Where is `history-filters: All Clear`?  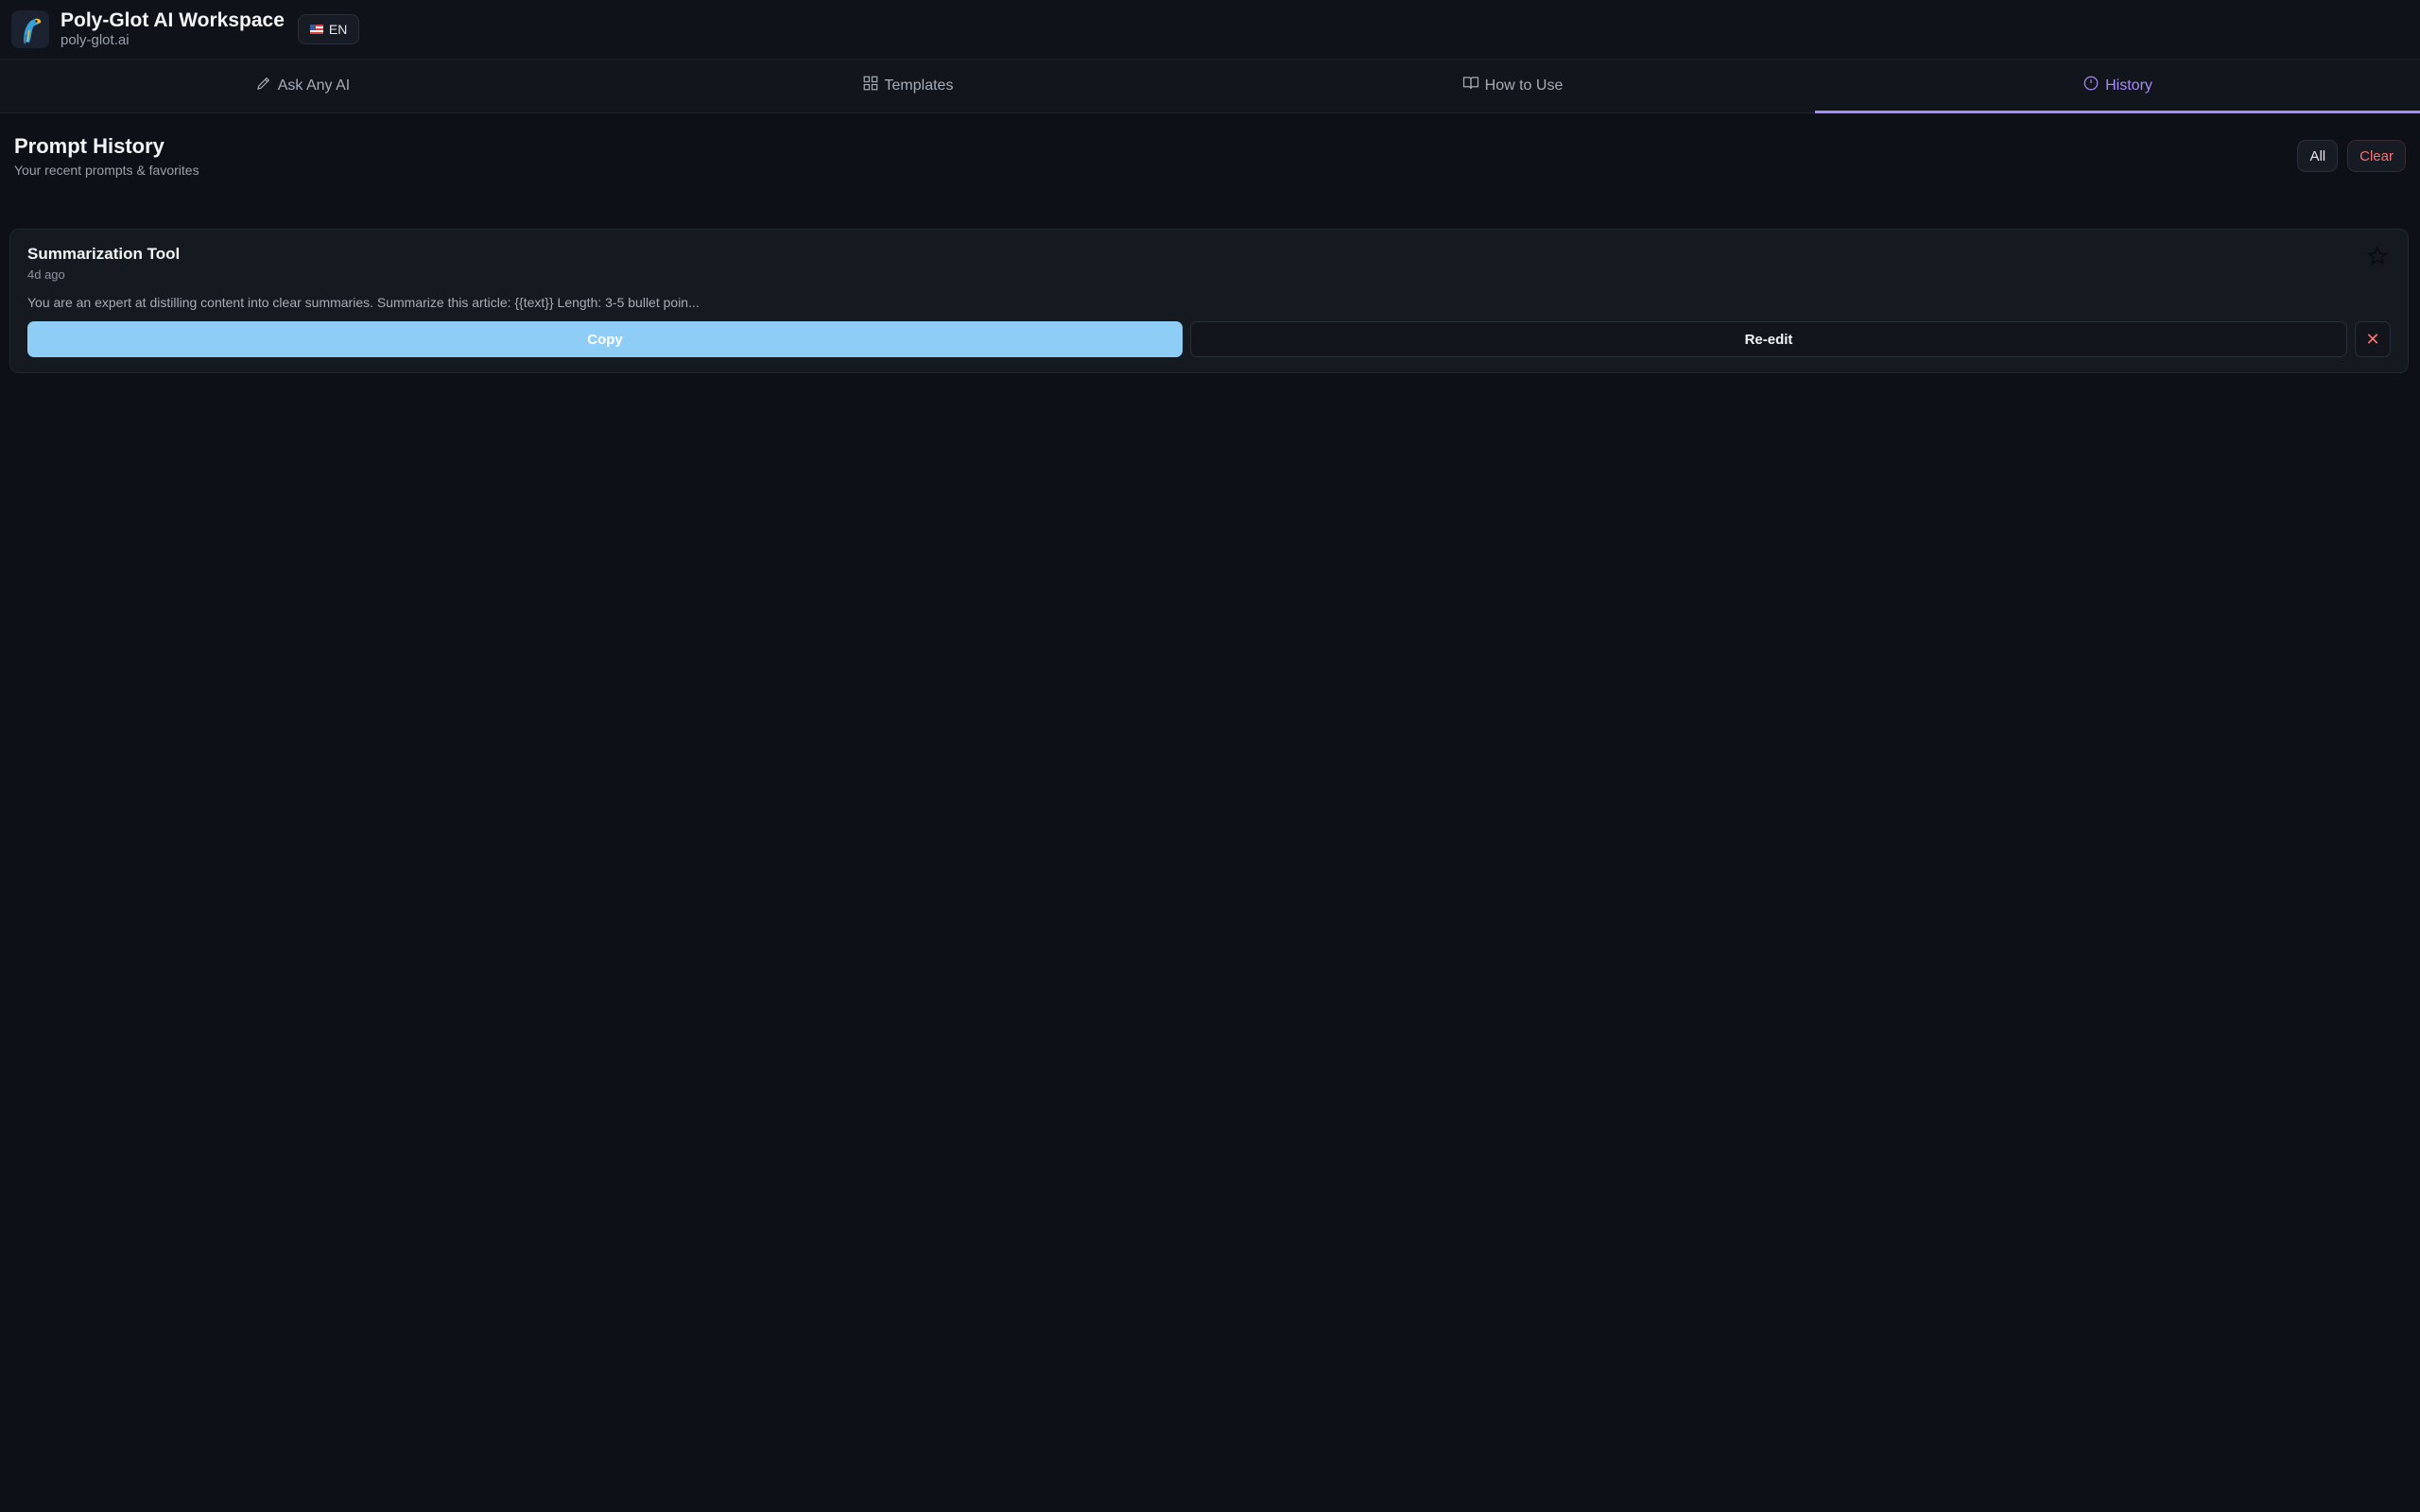 history-filters: All Clear is located at coordinates (2352, 156).